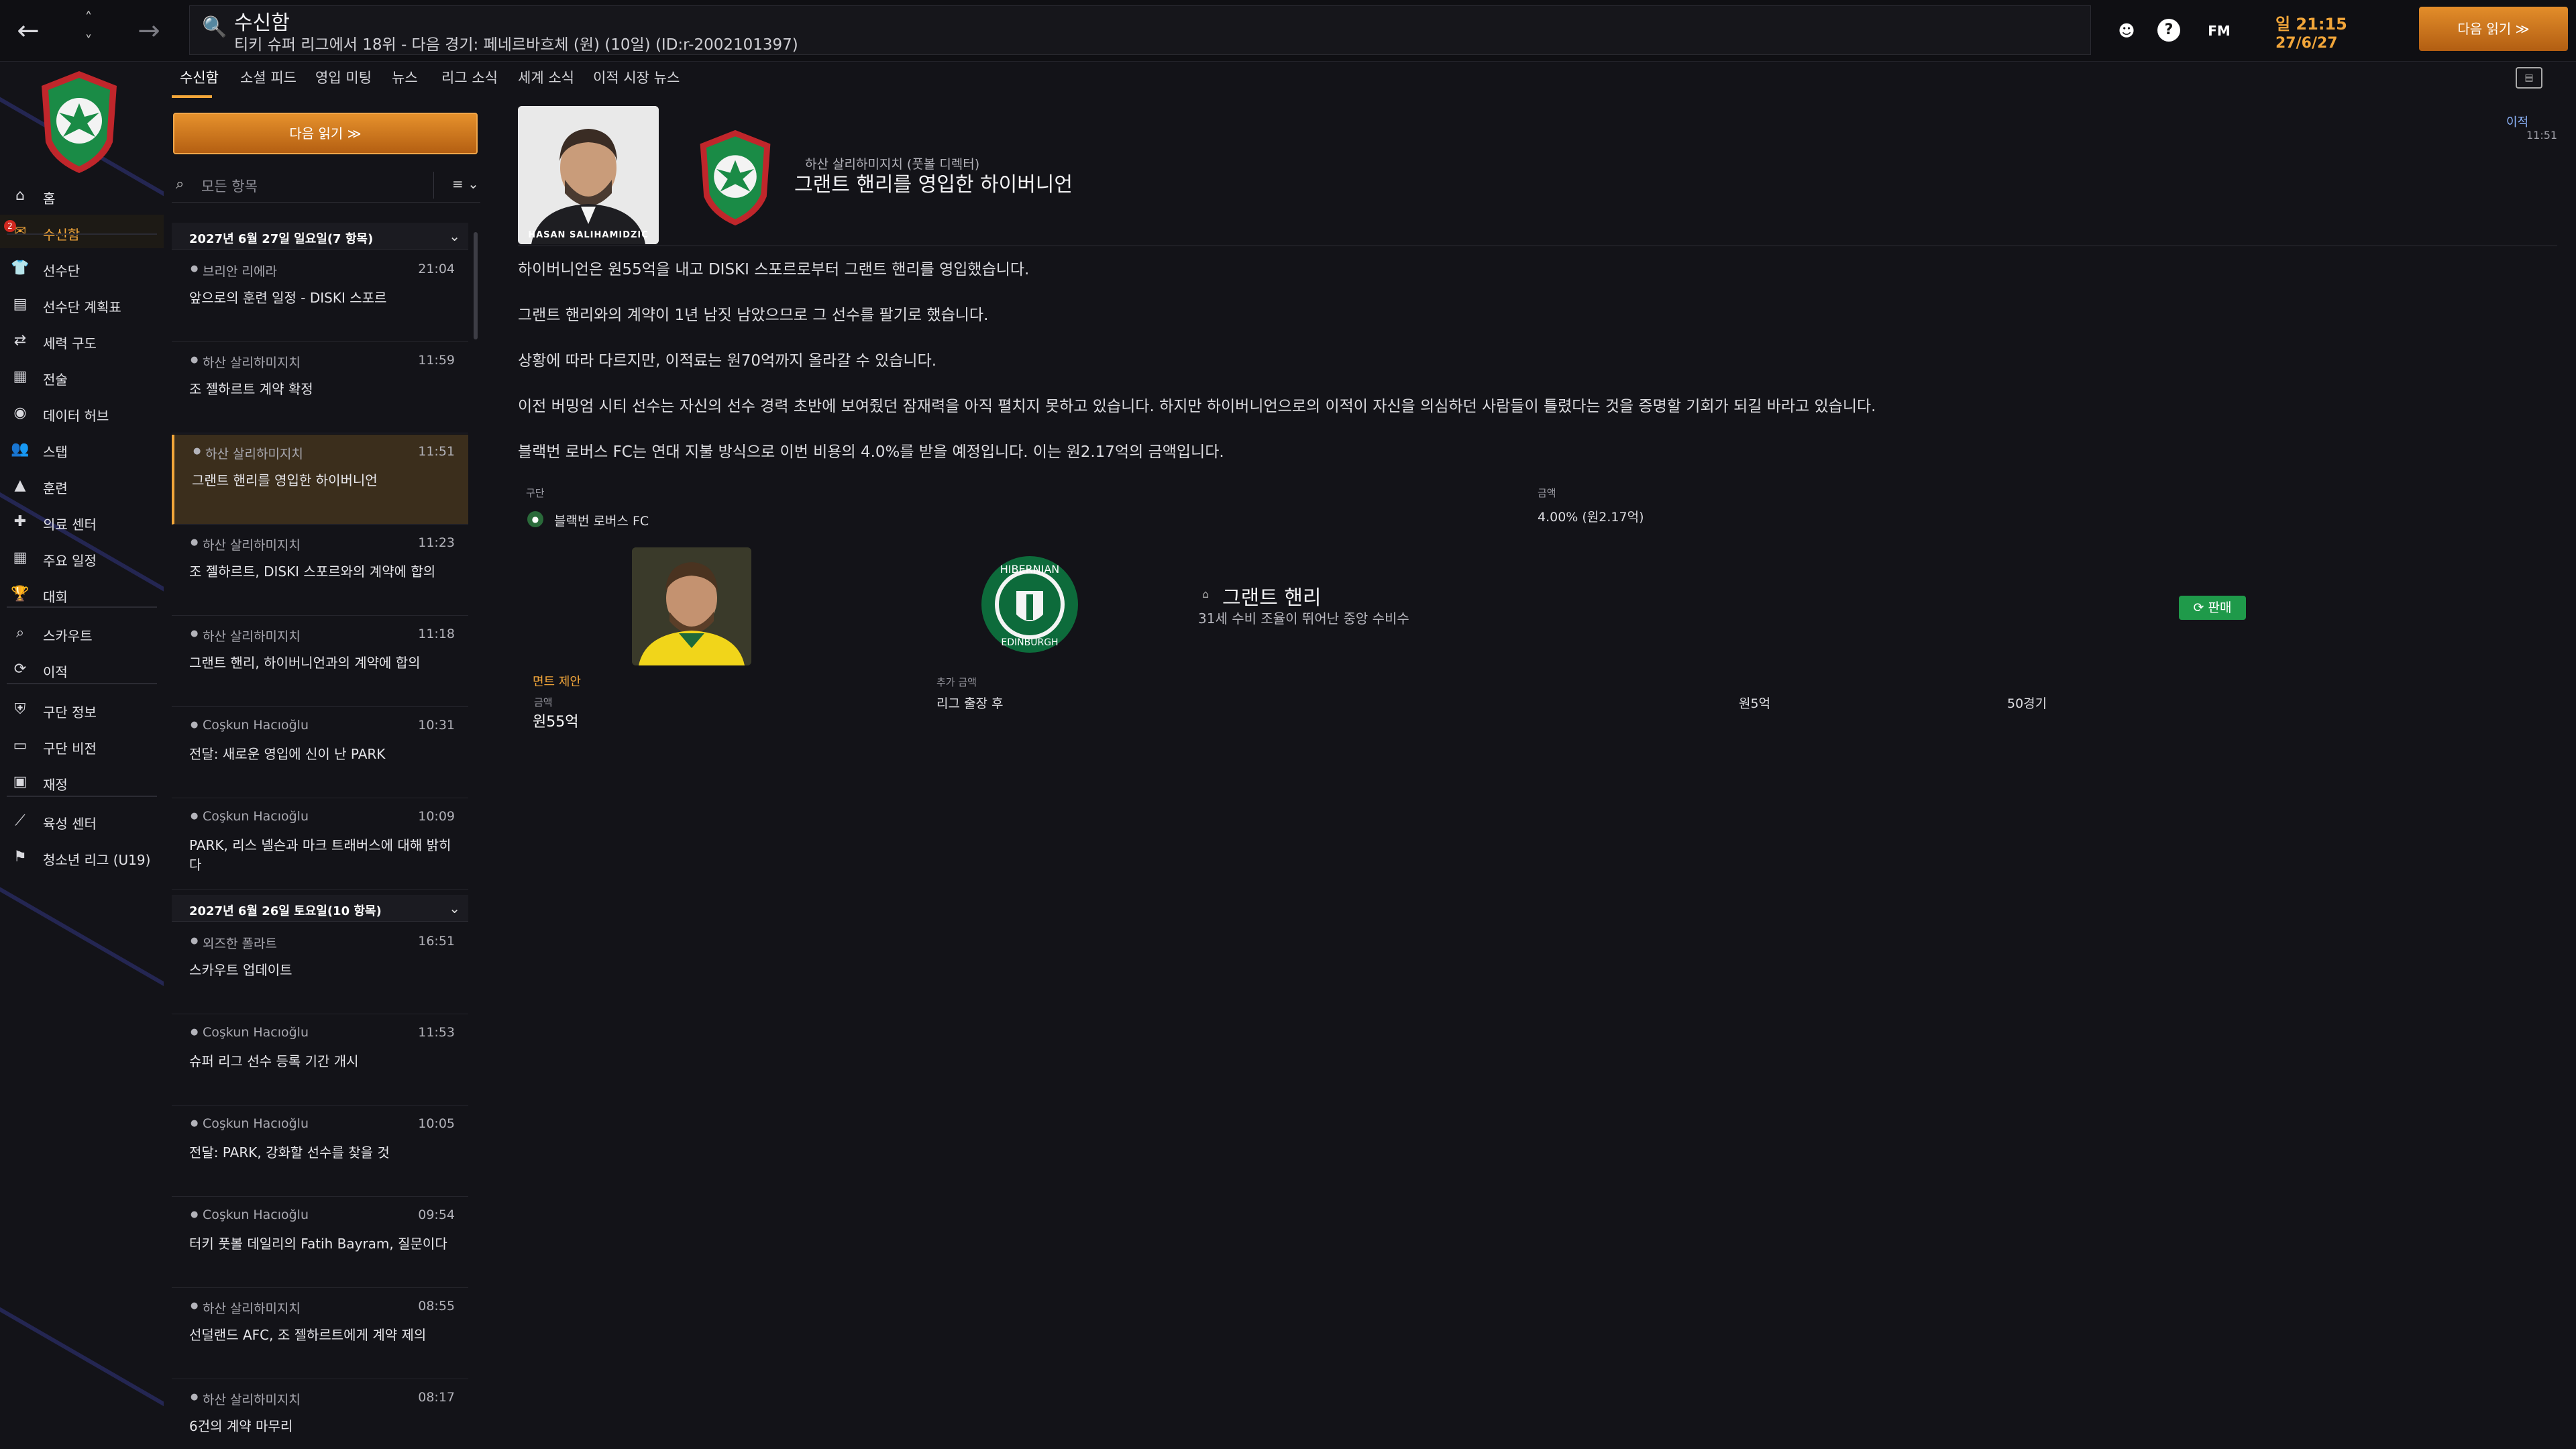 The height and width of the screenshot is (1449, 2576). Describe the element at coordinates (343, 77) in the screenshot. I see `tab-recruitment-meeting: 영입 미팅` at that location.